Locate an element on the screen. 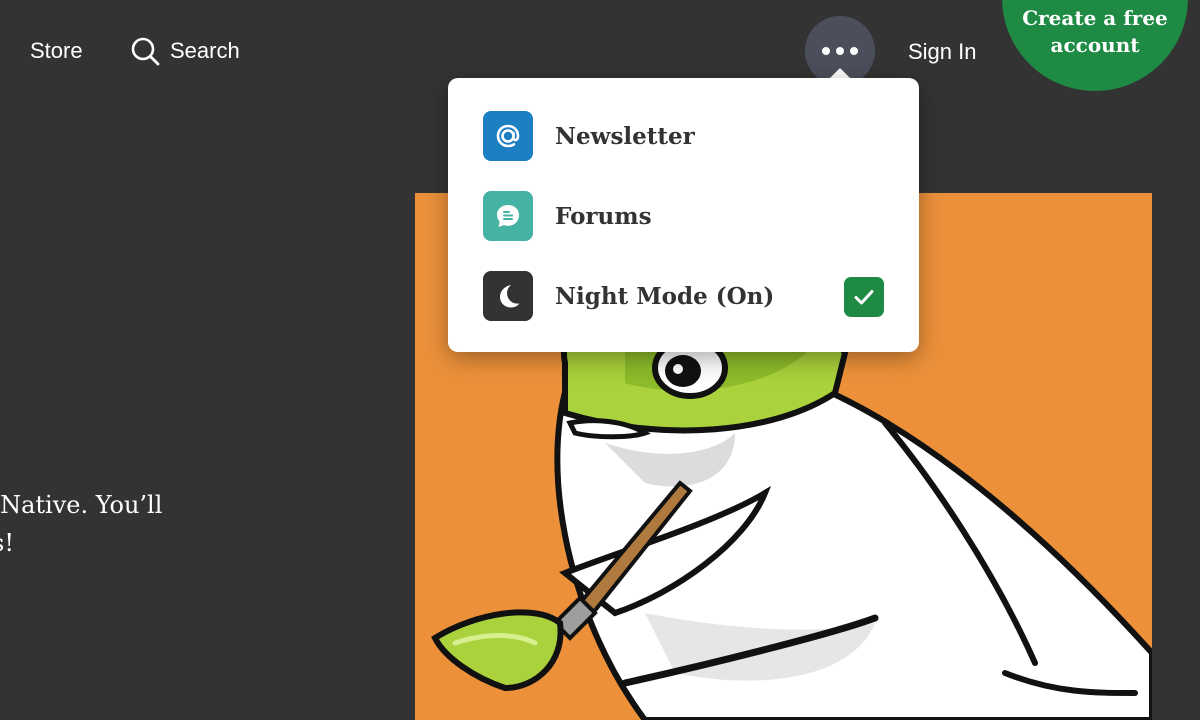  night-mode-checkbox is located at coordinates (864, 297).